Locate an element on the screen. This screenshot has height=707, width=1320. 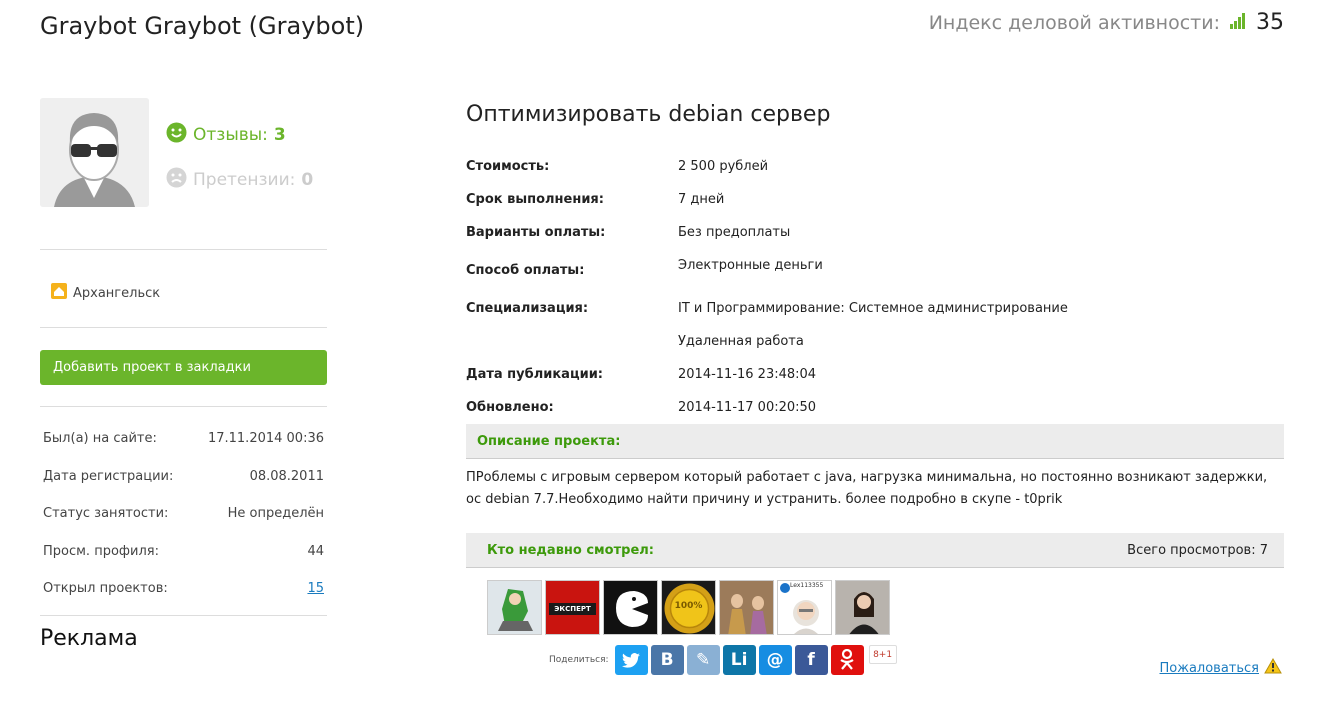
detail-row-work-type: Удаленная работа is located at coordinates (876, 341).